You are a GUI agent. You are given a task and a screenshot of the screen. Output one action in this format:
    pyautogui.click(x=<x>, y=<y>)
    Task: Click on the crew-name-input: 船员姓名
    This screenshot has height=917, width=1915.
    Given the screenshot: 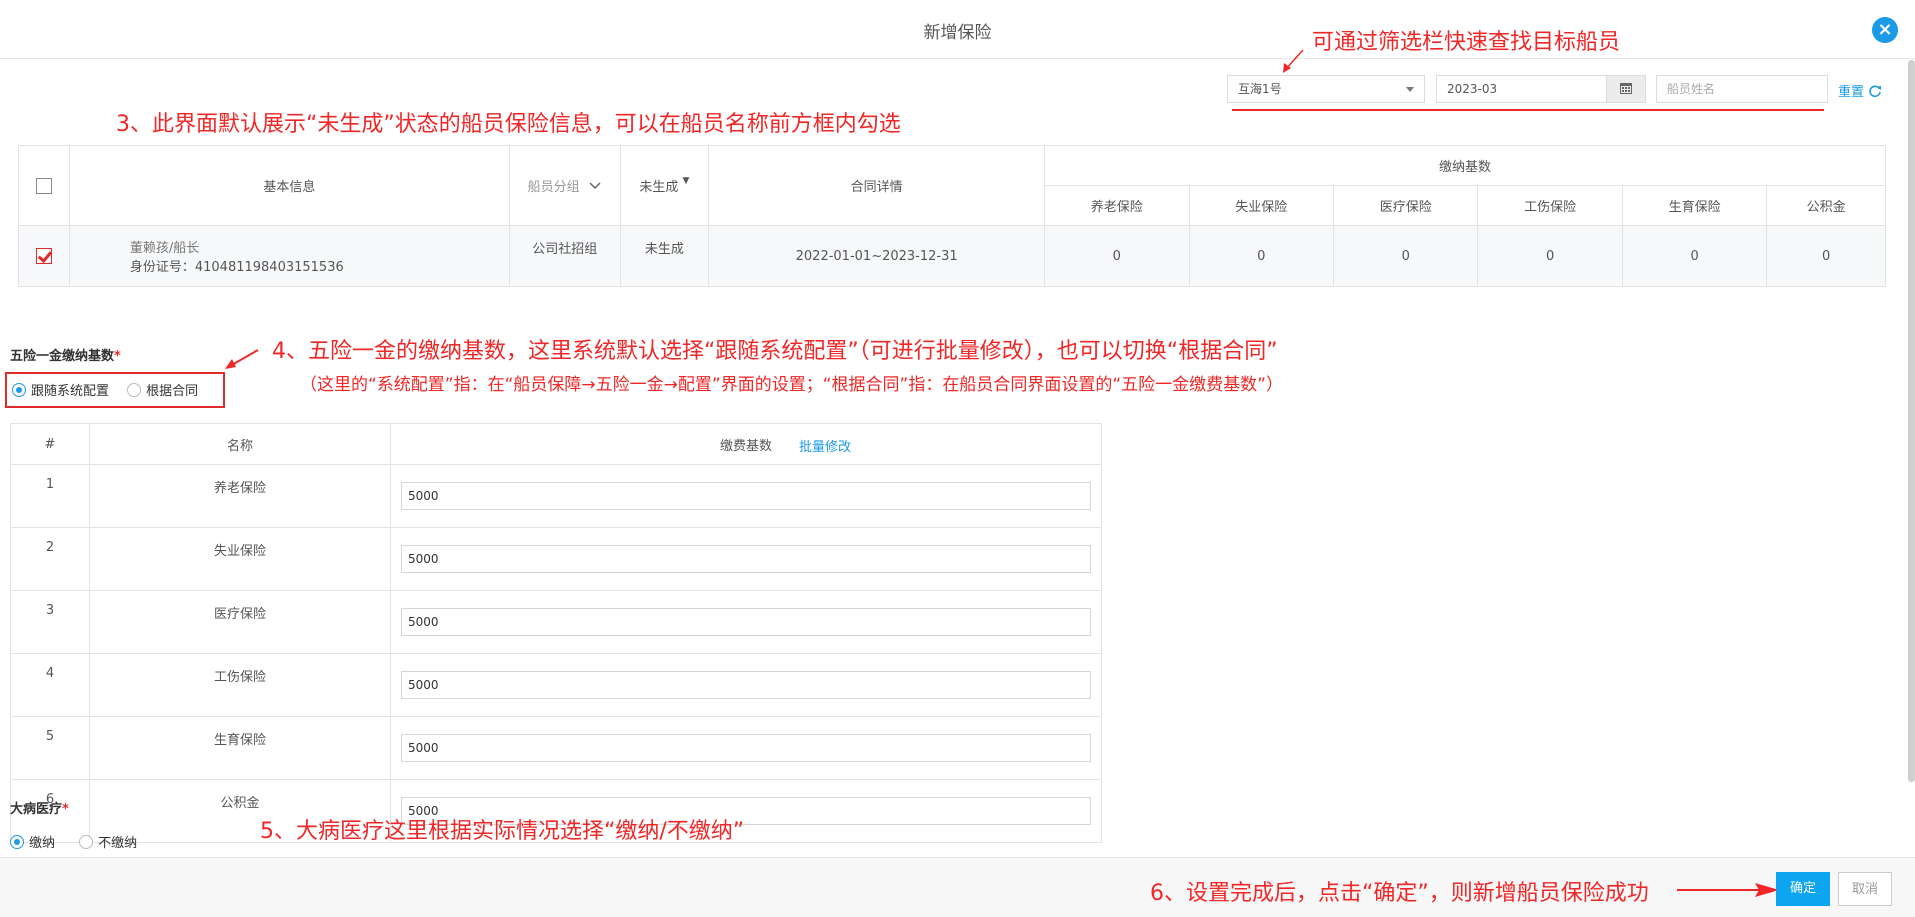 What is the action you would take?
    pyautogui.click(x=1742, y=89)
    